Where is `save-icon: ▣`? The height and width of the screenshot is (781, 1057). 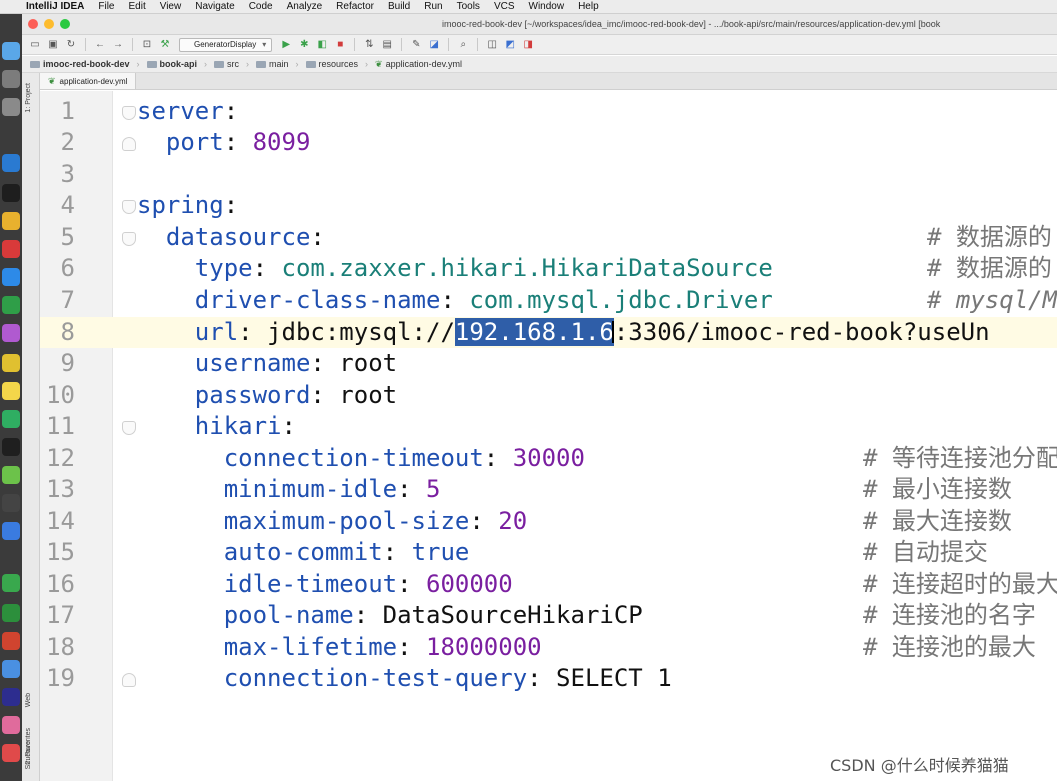
save-icon: ▣ is located at coordinates (53, 45).